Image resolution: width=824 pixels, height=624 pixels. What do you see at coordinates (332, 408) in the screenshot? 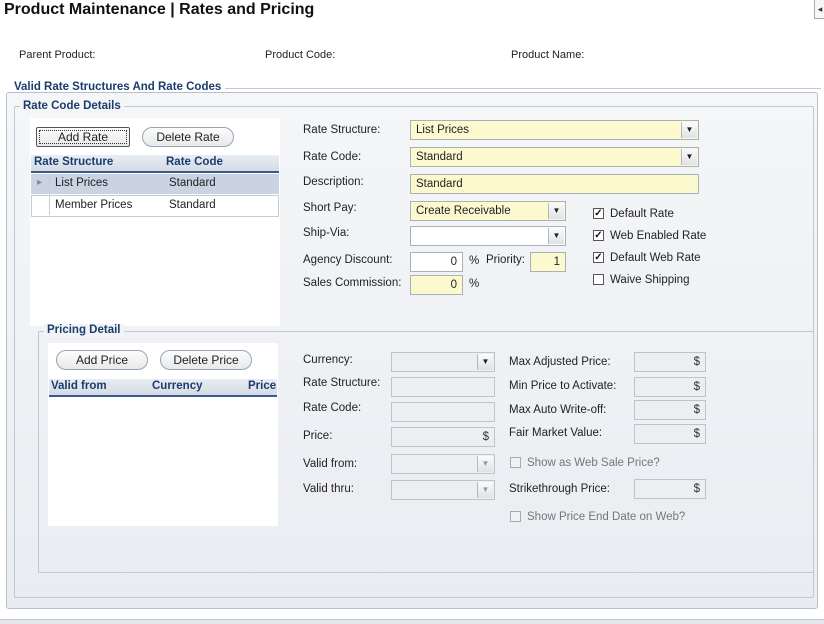
I see `pricing-rate-code-label: Rate Code:` at bounding box center [332, 408].